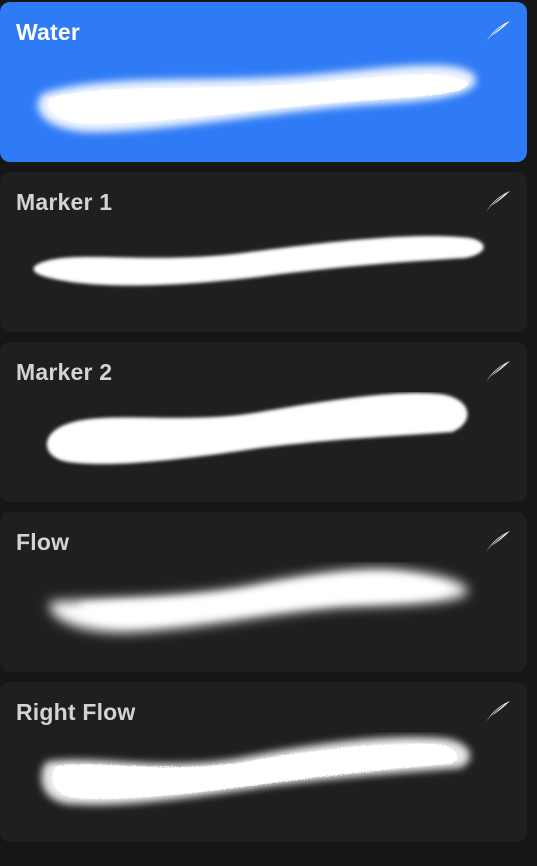  I want to click on brush-name: Flow, so click(43, 542).